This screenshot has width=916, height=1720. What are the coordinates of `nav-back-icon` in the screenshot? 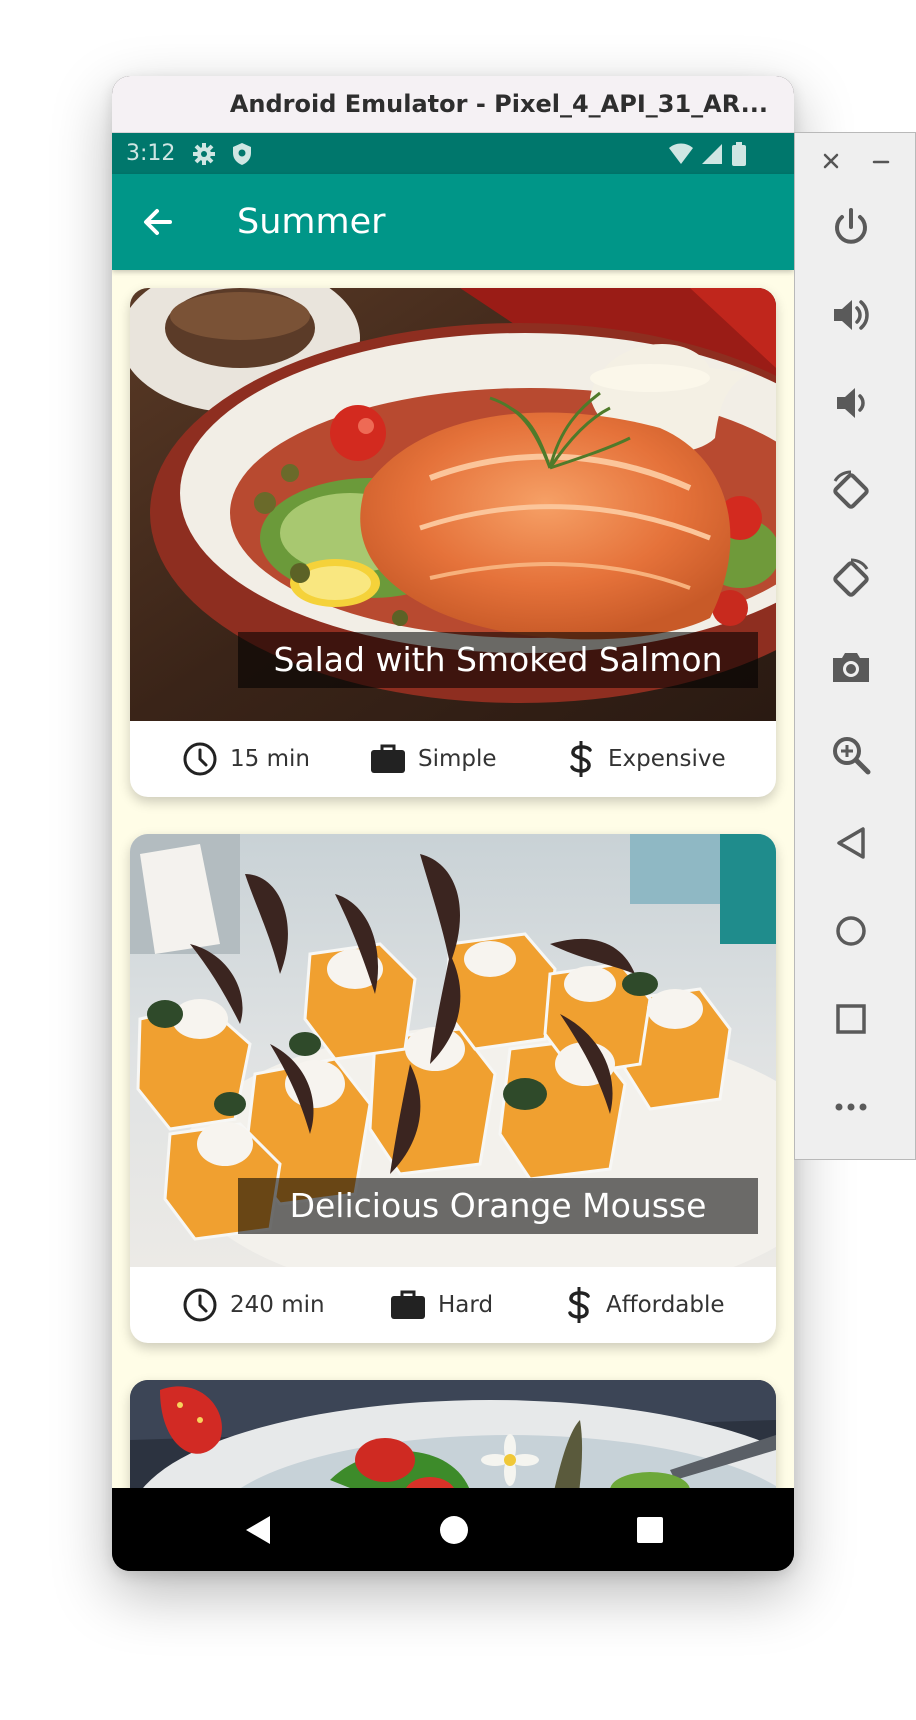 It's located at (258, 1530).